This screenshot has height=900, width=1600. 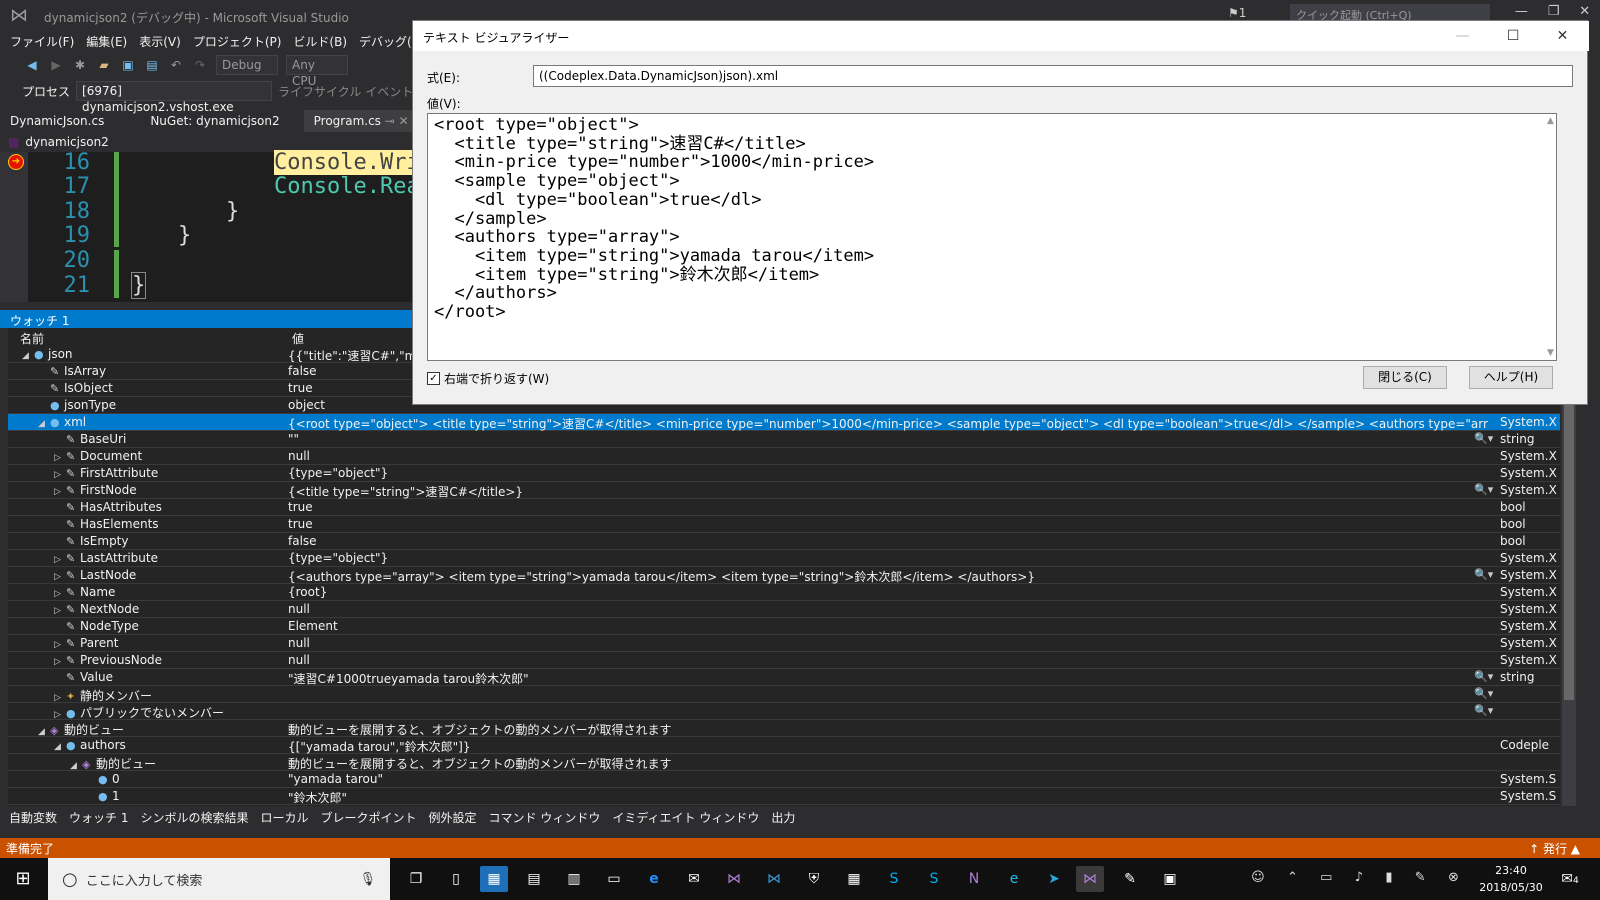 I want to click on watch-row: ◢ ◈ 動的ビュー 動的ビューを展開すると、オブジェクトの動的メンバーが取得されます, so click(x=784, y=762).